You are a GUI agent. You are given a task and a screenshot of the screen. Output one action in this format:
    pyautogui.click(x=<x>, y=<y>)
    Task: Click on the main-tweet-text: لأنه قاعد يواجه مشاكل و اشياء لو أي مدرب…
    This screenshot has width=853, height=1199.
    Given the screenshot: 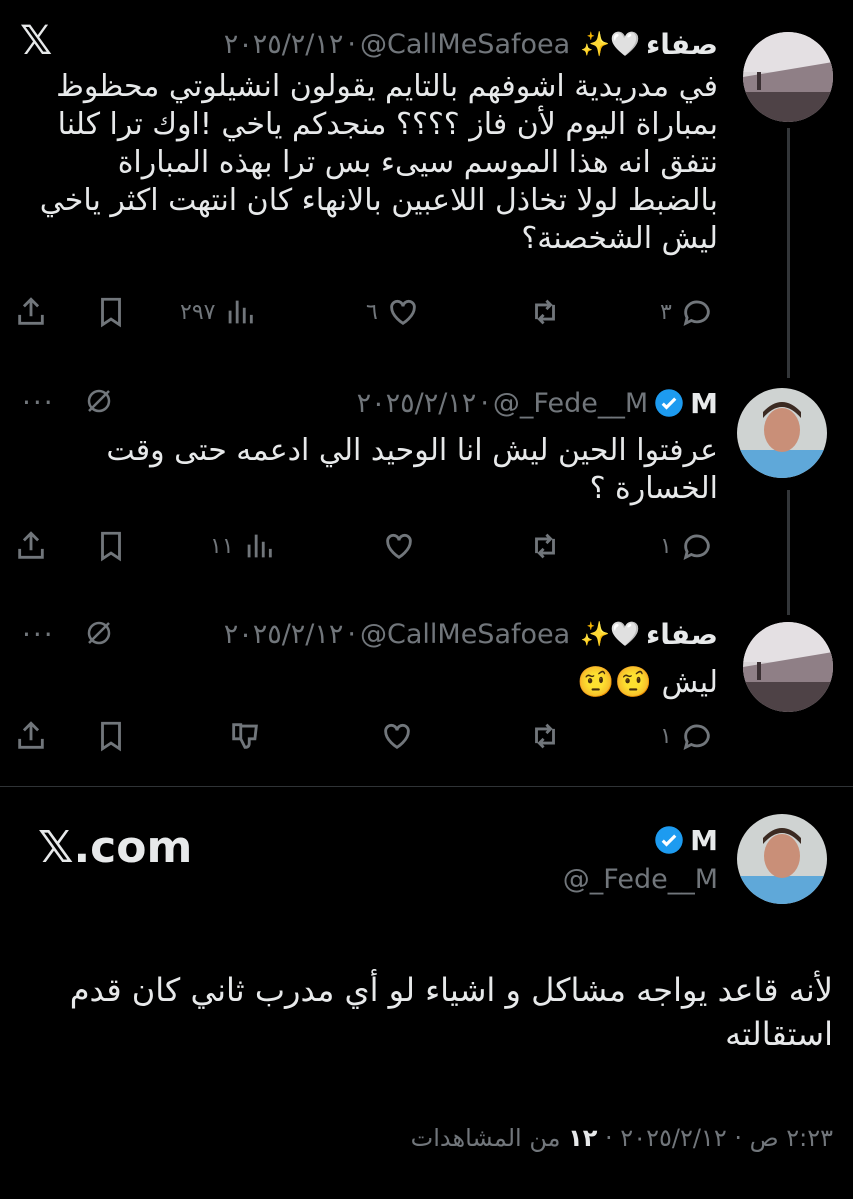 What is the action you would take?
    pyautogui.click(x=451, y=1012)
    